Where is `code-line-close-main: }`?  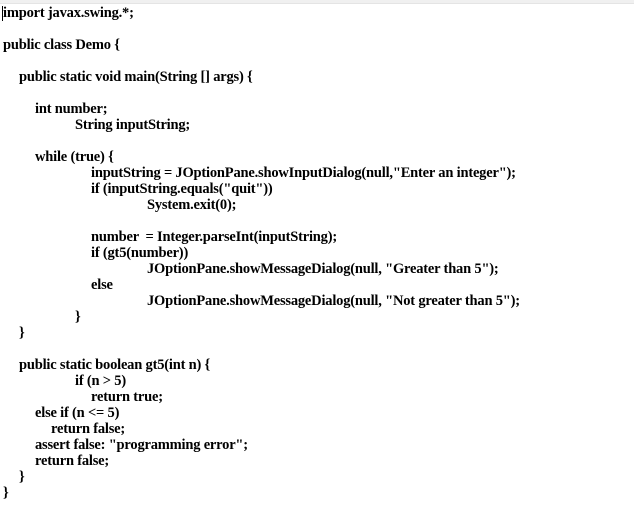 code-line-close-main: } is located at coordinates (22, 333).